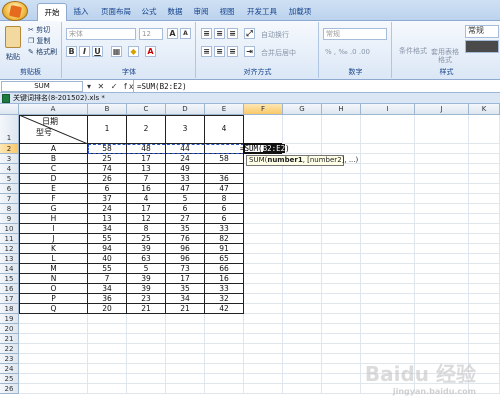 The width and height of the screenshot is (500, 406). Describe the element at coordinates (224, 389) in the screenshot. I see `cell-e26` at that location.